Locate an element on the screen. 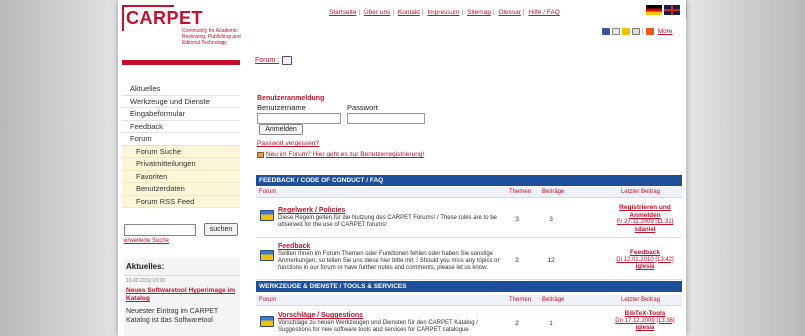 This screenshot has width=805, height=336. top-link-help: Hilfe / FAQ is located at coordinates (543, 12).